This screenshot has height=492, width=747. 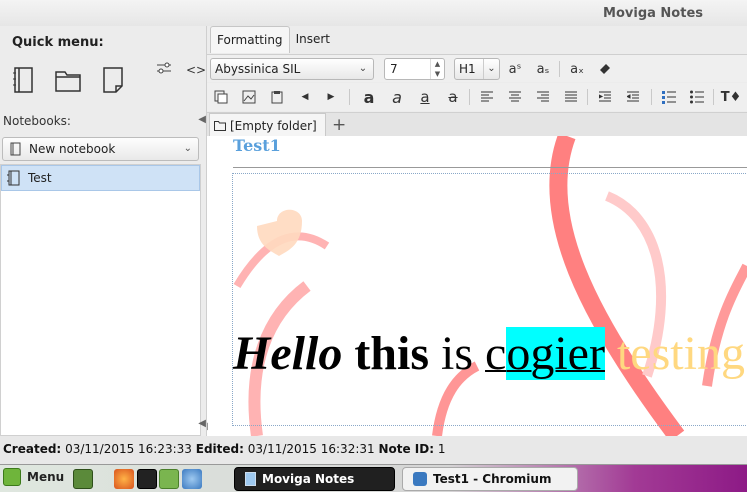 I want to click on taskbar: Menu Moviga Notes Test1 - Chromium, so click(x=373, y=478).